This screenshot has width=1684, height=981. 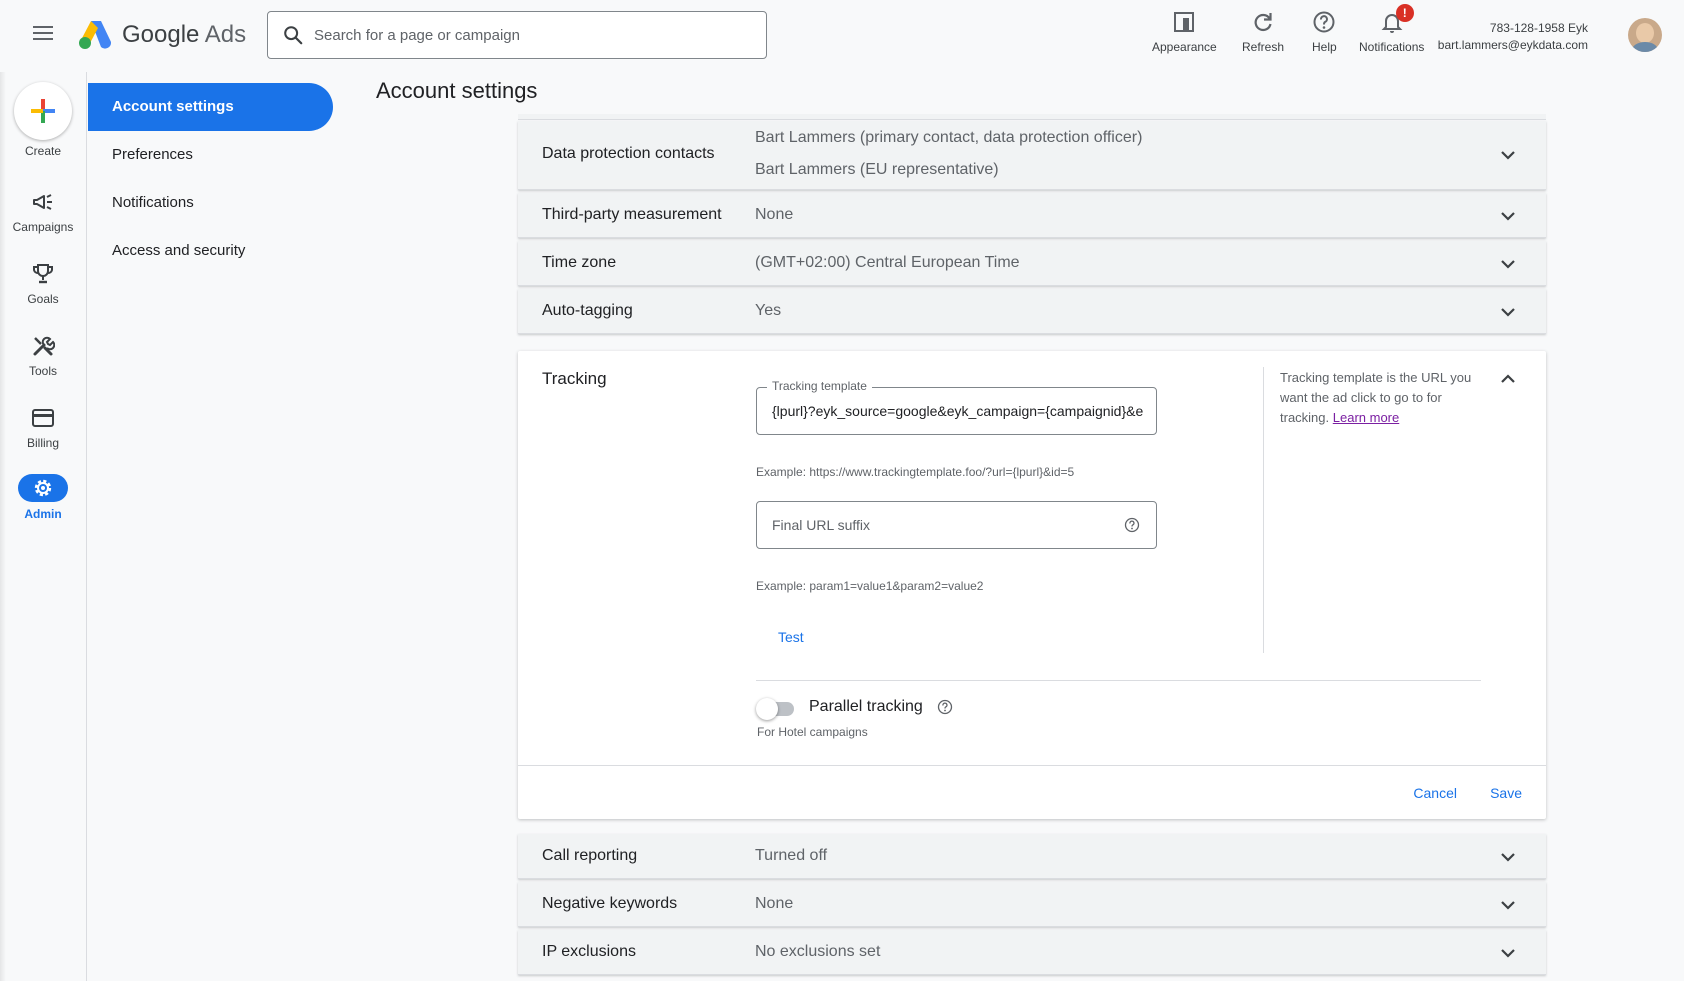 I want to click on nav-access-and-security: Access and security, so click(x=210, y=251).